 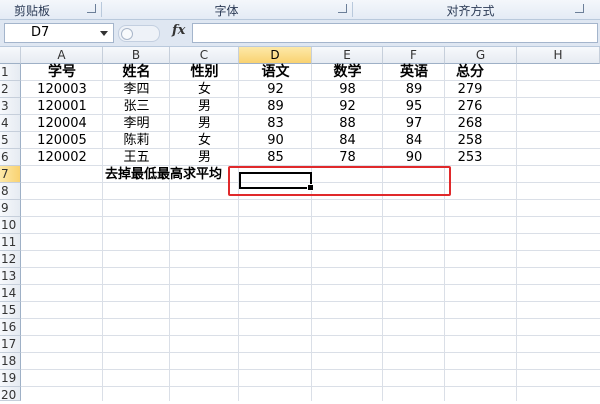 What do you see at coordinates (62, 72) in the screenshot?
I see `table-header-cell: 学号` at bounding box center [62, 72].